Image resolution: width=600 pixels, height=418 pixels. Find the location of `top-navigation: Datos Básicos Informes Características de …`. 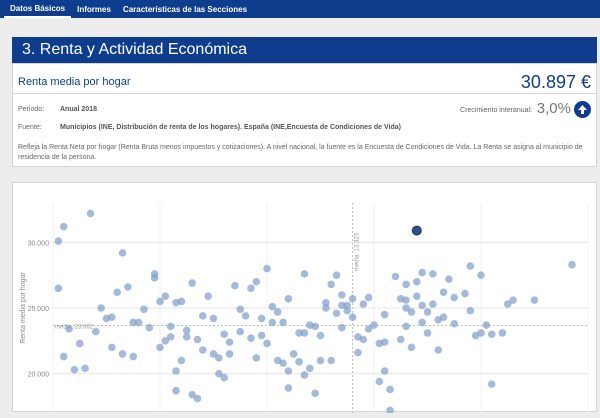

top-navigation: Datos Básicos Informes Características de … is located at coordinates (300, 9).